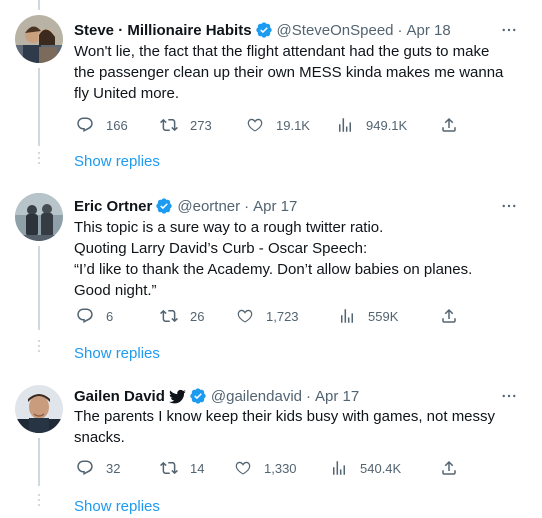 This screenshot has height=518, width=542. I want to click on retweet-count: 273, so click(201, 125).